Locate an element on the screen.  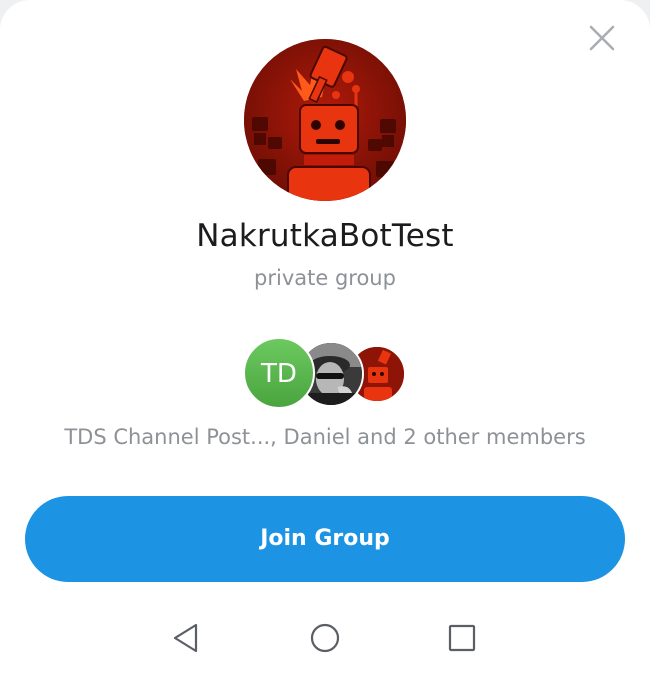
group-avatar is located at coordinates (325, 120).